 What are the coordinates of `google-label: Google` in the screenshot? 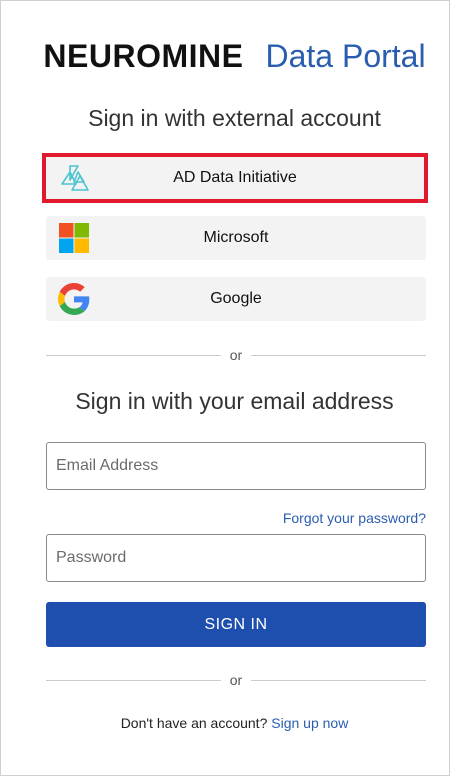 It's located at (236, 298).